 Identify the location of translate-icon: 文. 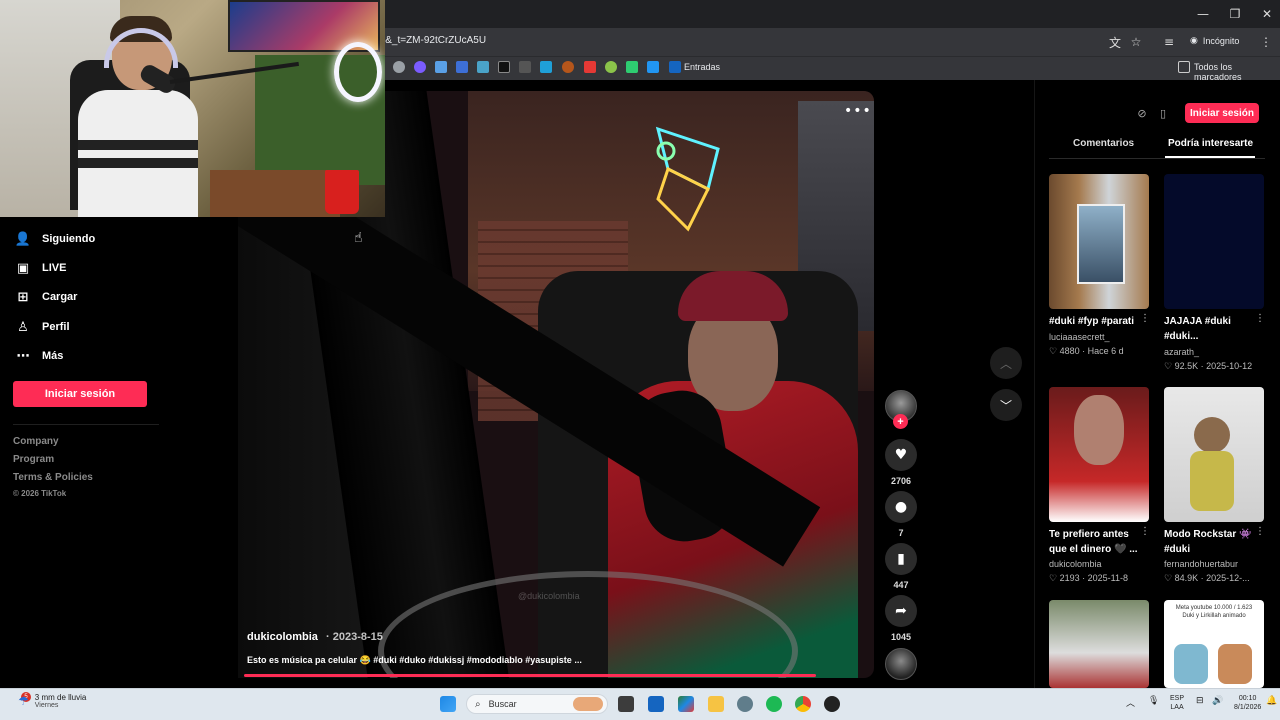
(1115, 42).